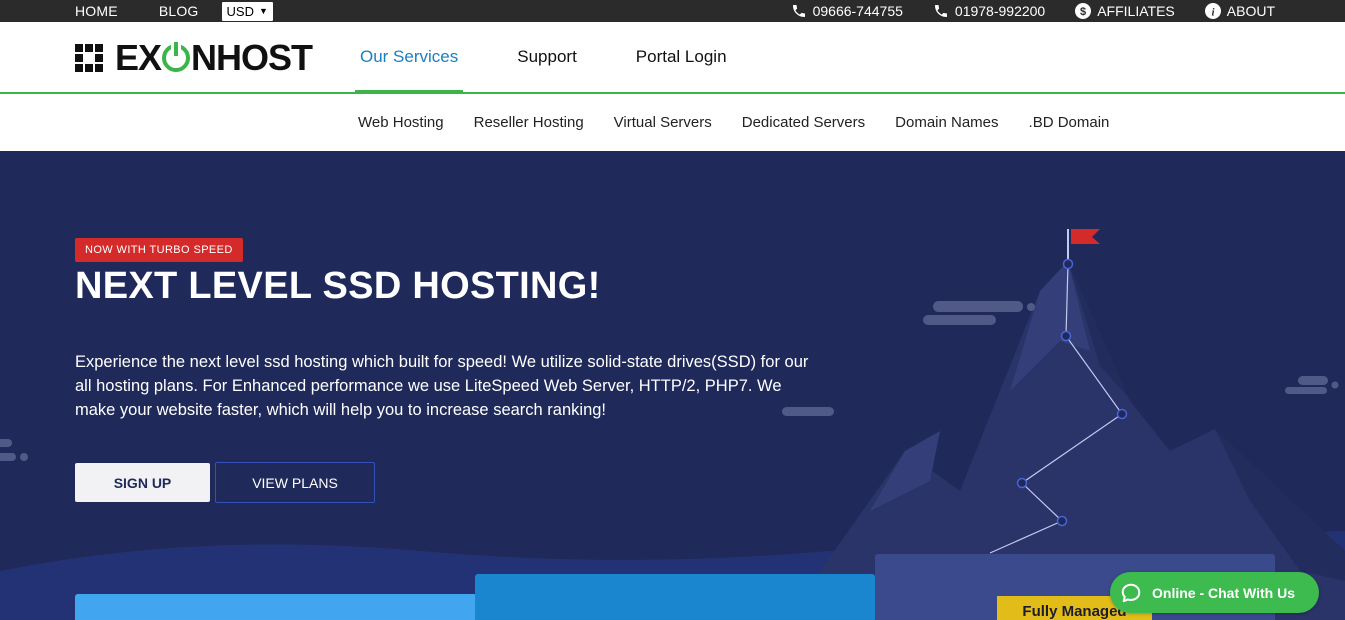 This screenshot has width=1345, height=620. I want to click on phone-1: 09666-744755, so click(847, 11).